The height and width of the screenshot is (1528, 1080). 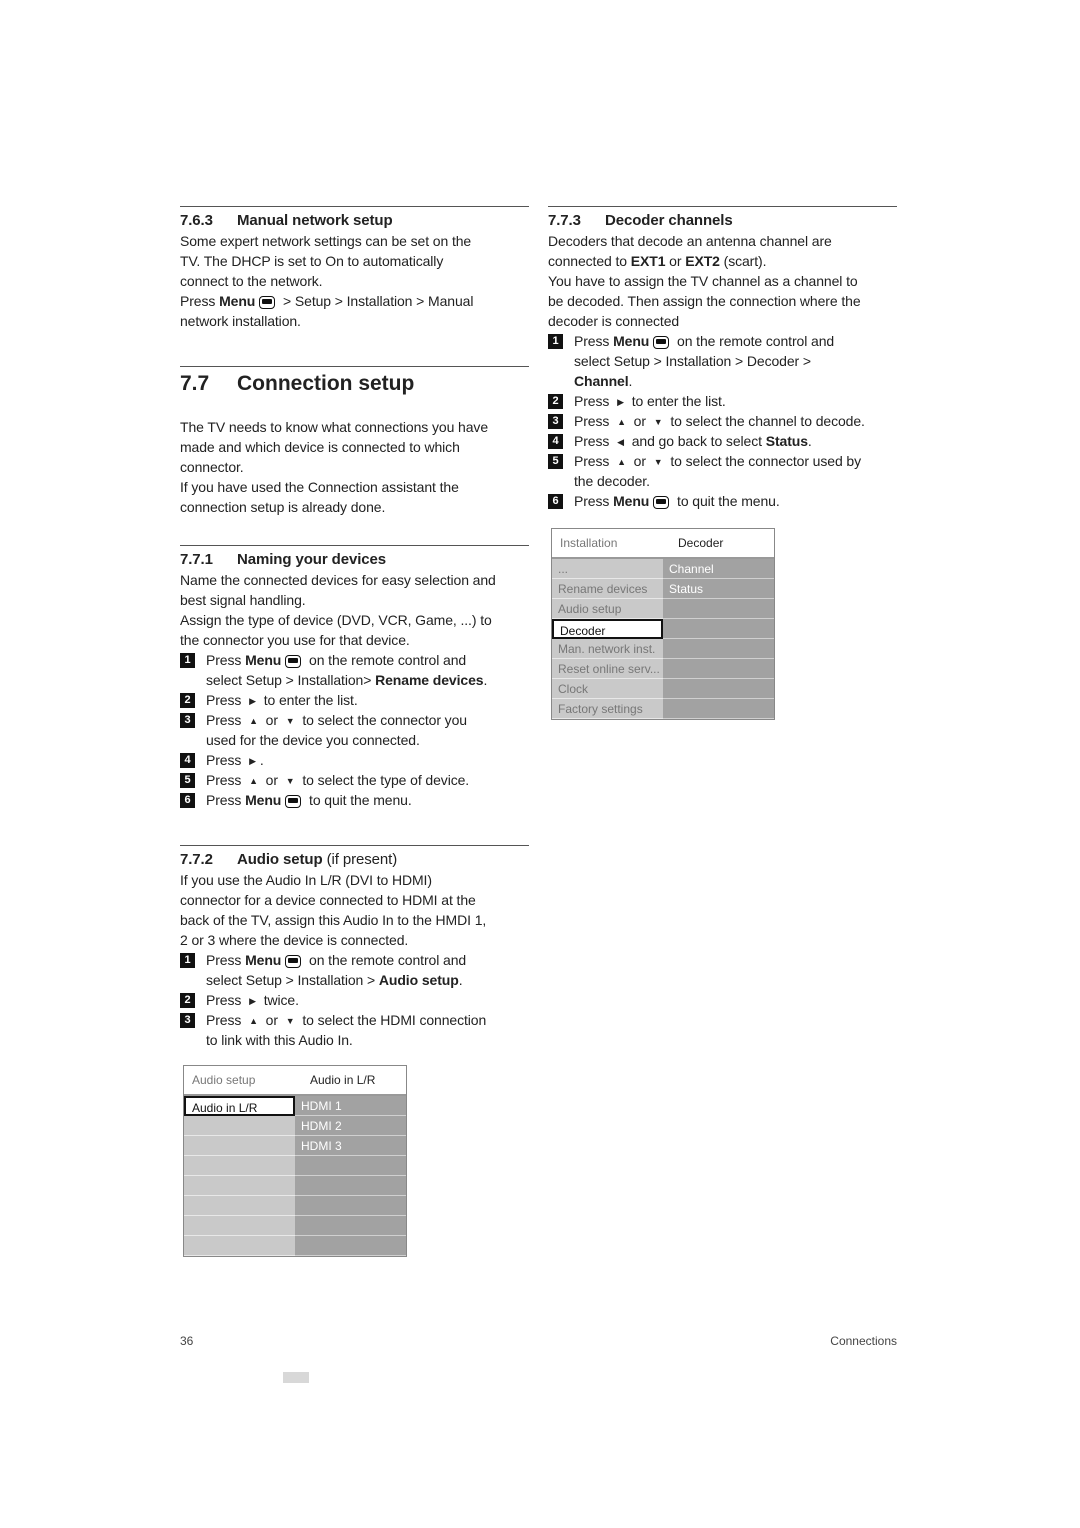 I want to click on menu-item: Audio setup, so click(x=607, y=609).